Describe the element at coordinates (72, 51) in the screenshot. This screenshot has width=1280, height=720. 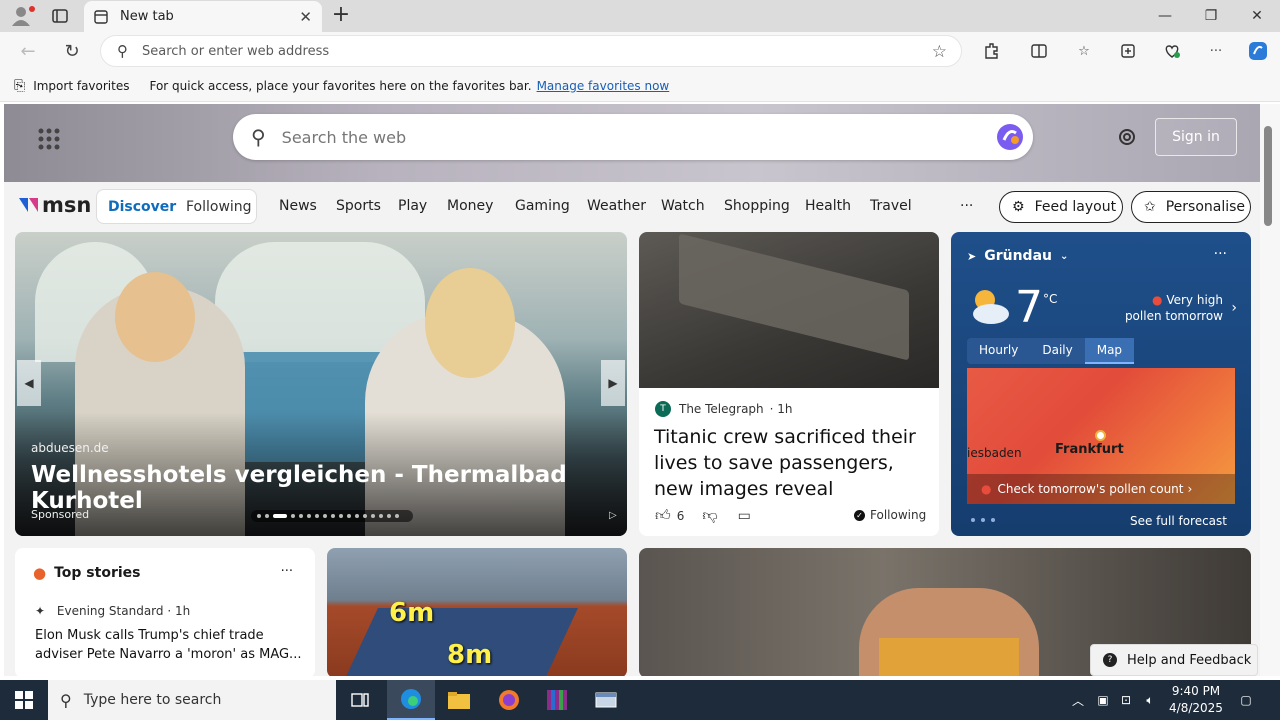
I see `refresh-button: ↻` at that location.